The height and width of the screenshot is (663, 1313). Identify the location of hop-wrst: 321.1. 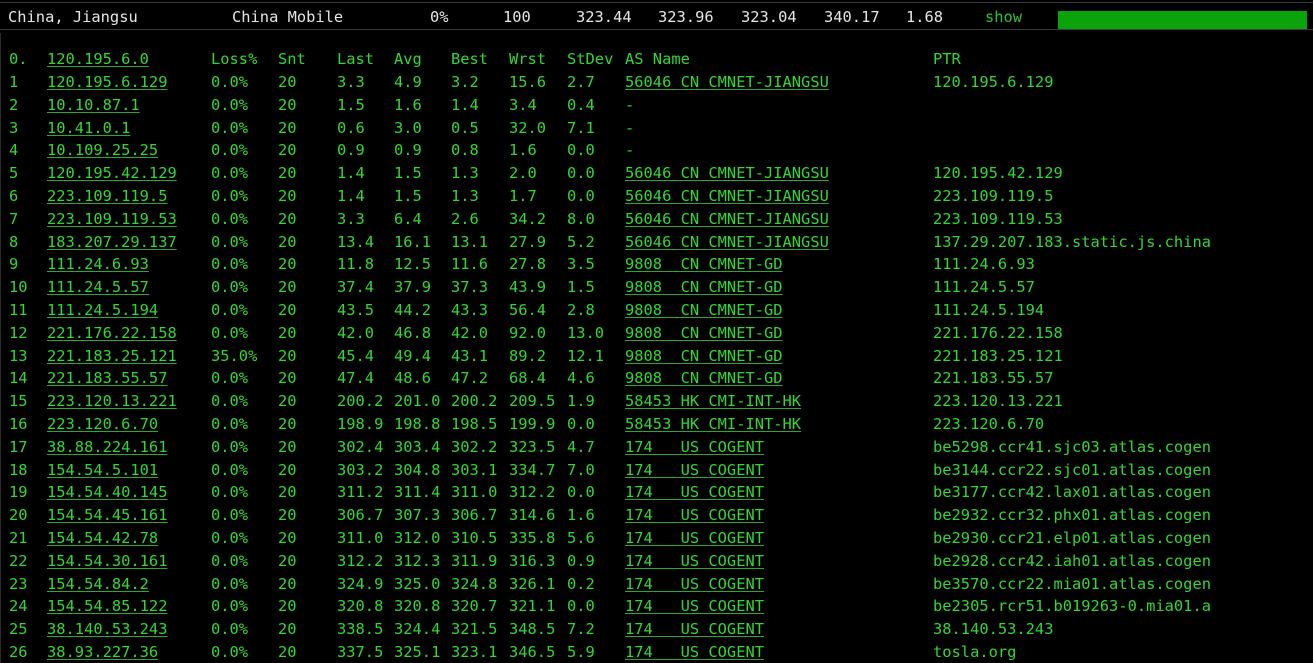
(532, 606).